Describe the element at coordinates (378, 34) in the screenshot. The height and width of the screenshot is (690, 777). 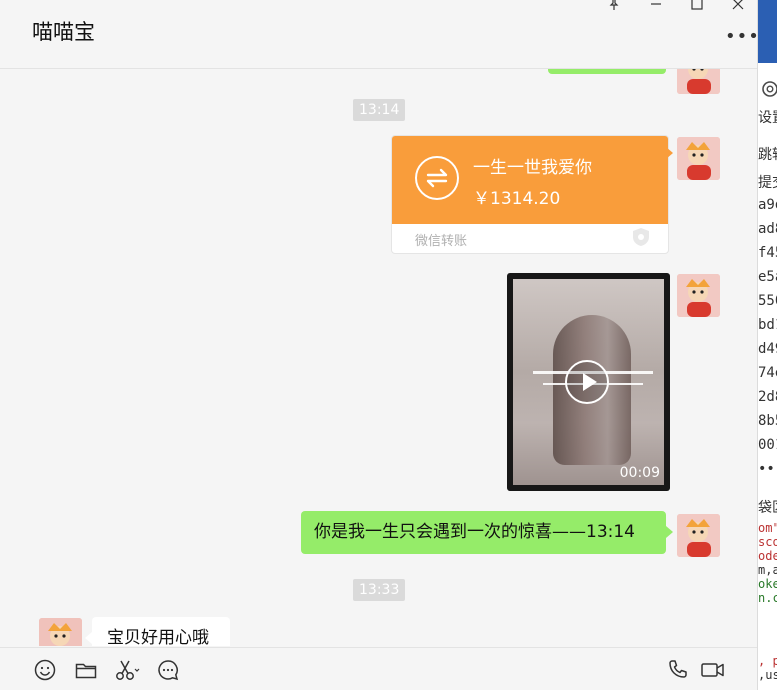
I see `chat-header: 喵喵宝 •••` at that location.